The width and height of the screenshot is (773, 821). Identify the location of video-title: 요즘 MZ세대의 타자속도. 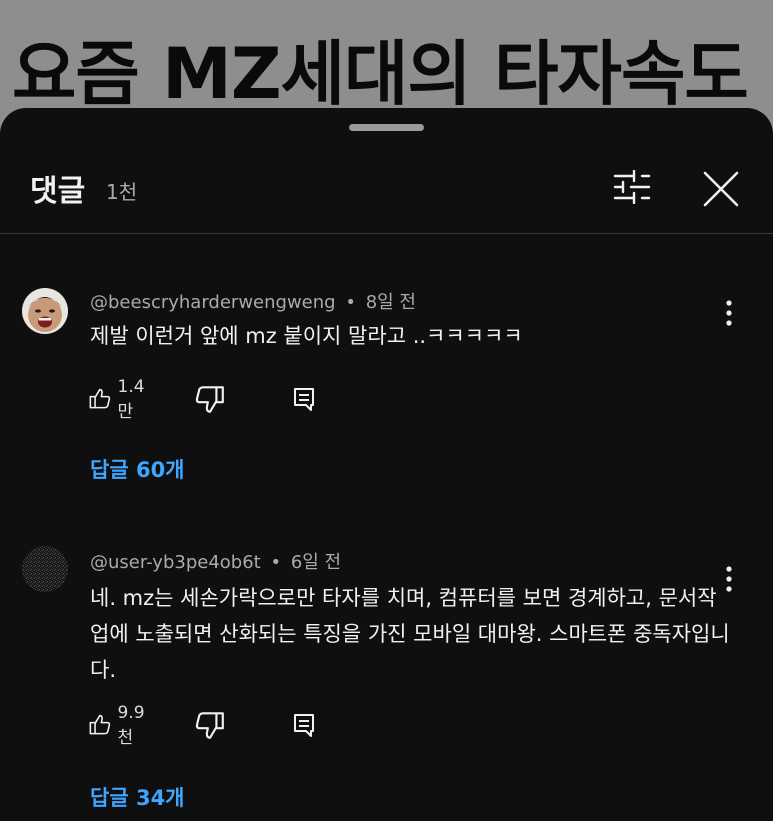
(380, 74).